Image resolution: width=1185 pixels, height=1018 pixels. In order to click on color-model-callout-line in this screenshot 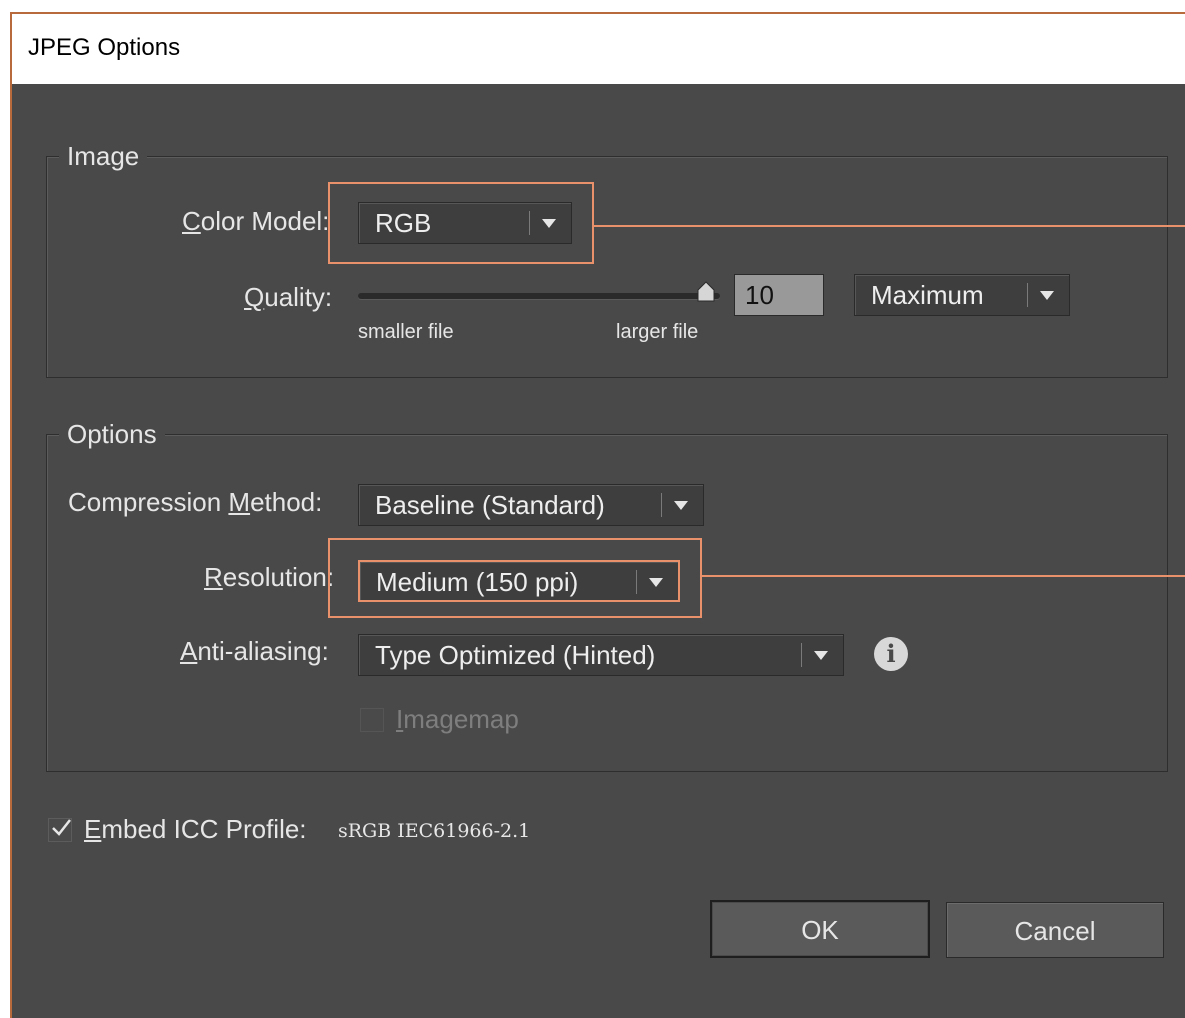, I will do `click(889, 226)`.